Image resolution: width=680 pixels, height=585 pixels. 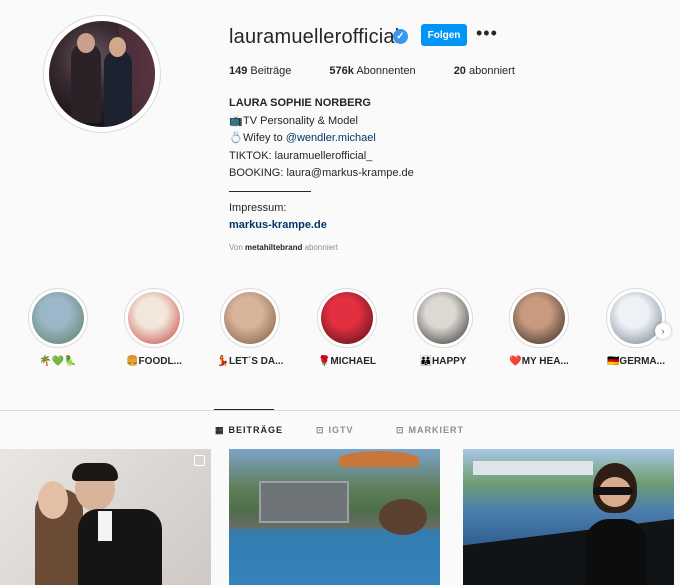 I want to click on ring-icon: 💍, so click(x=236, y=138).